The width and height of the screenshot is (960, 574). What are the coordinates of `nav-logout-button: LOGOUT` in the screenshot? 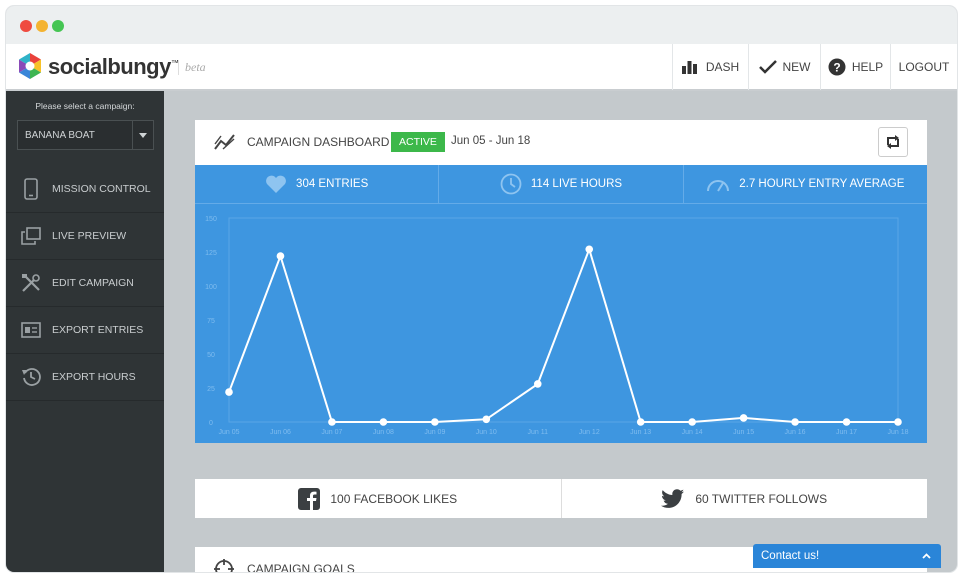 It's located at (923, 67).